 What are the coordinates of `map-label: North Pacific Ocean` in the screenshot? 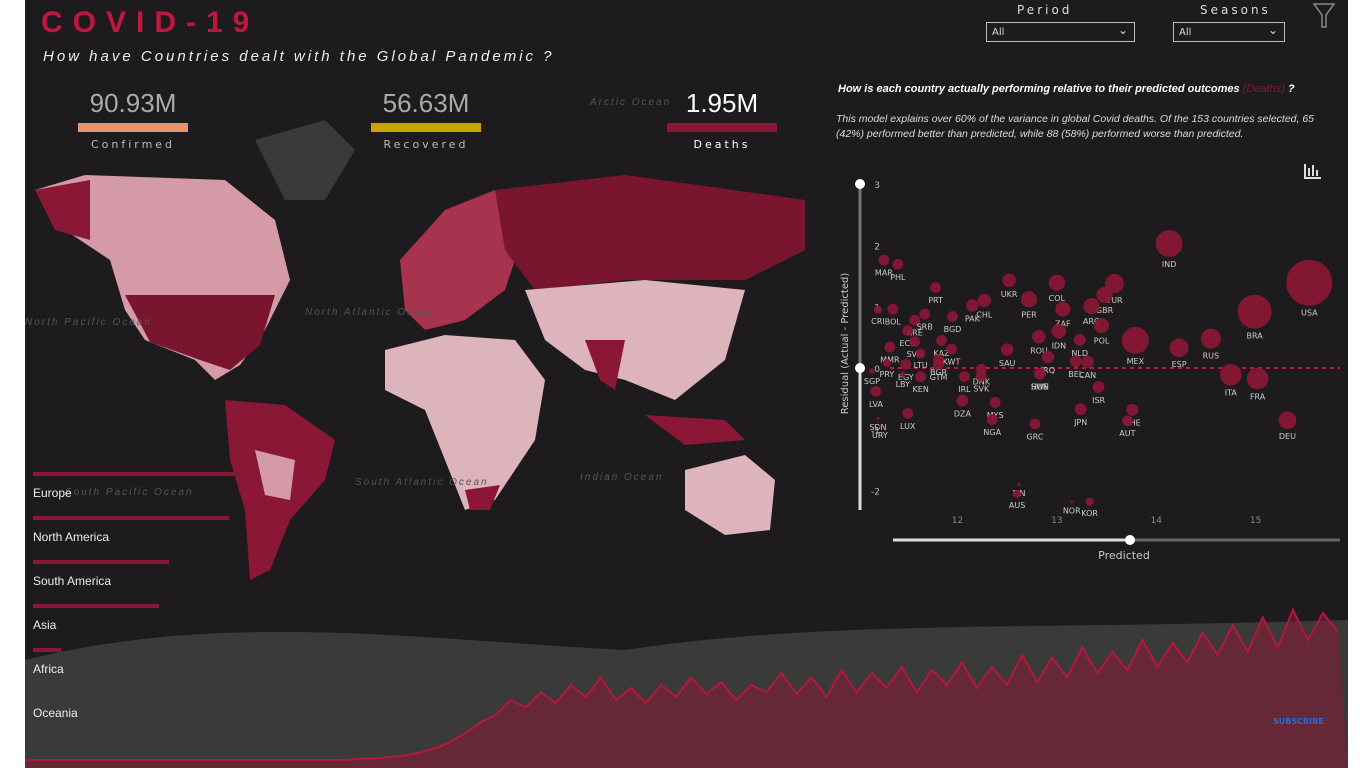 It's located at (88, 322).